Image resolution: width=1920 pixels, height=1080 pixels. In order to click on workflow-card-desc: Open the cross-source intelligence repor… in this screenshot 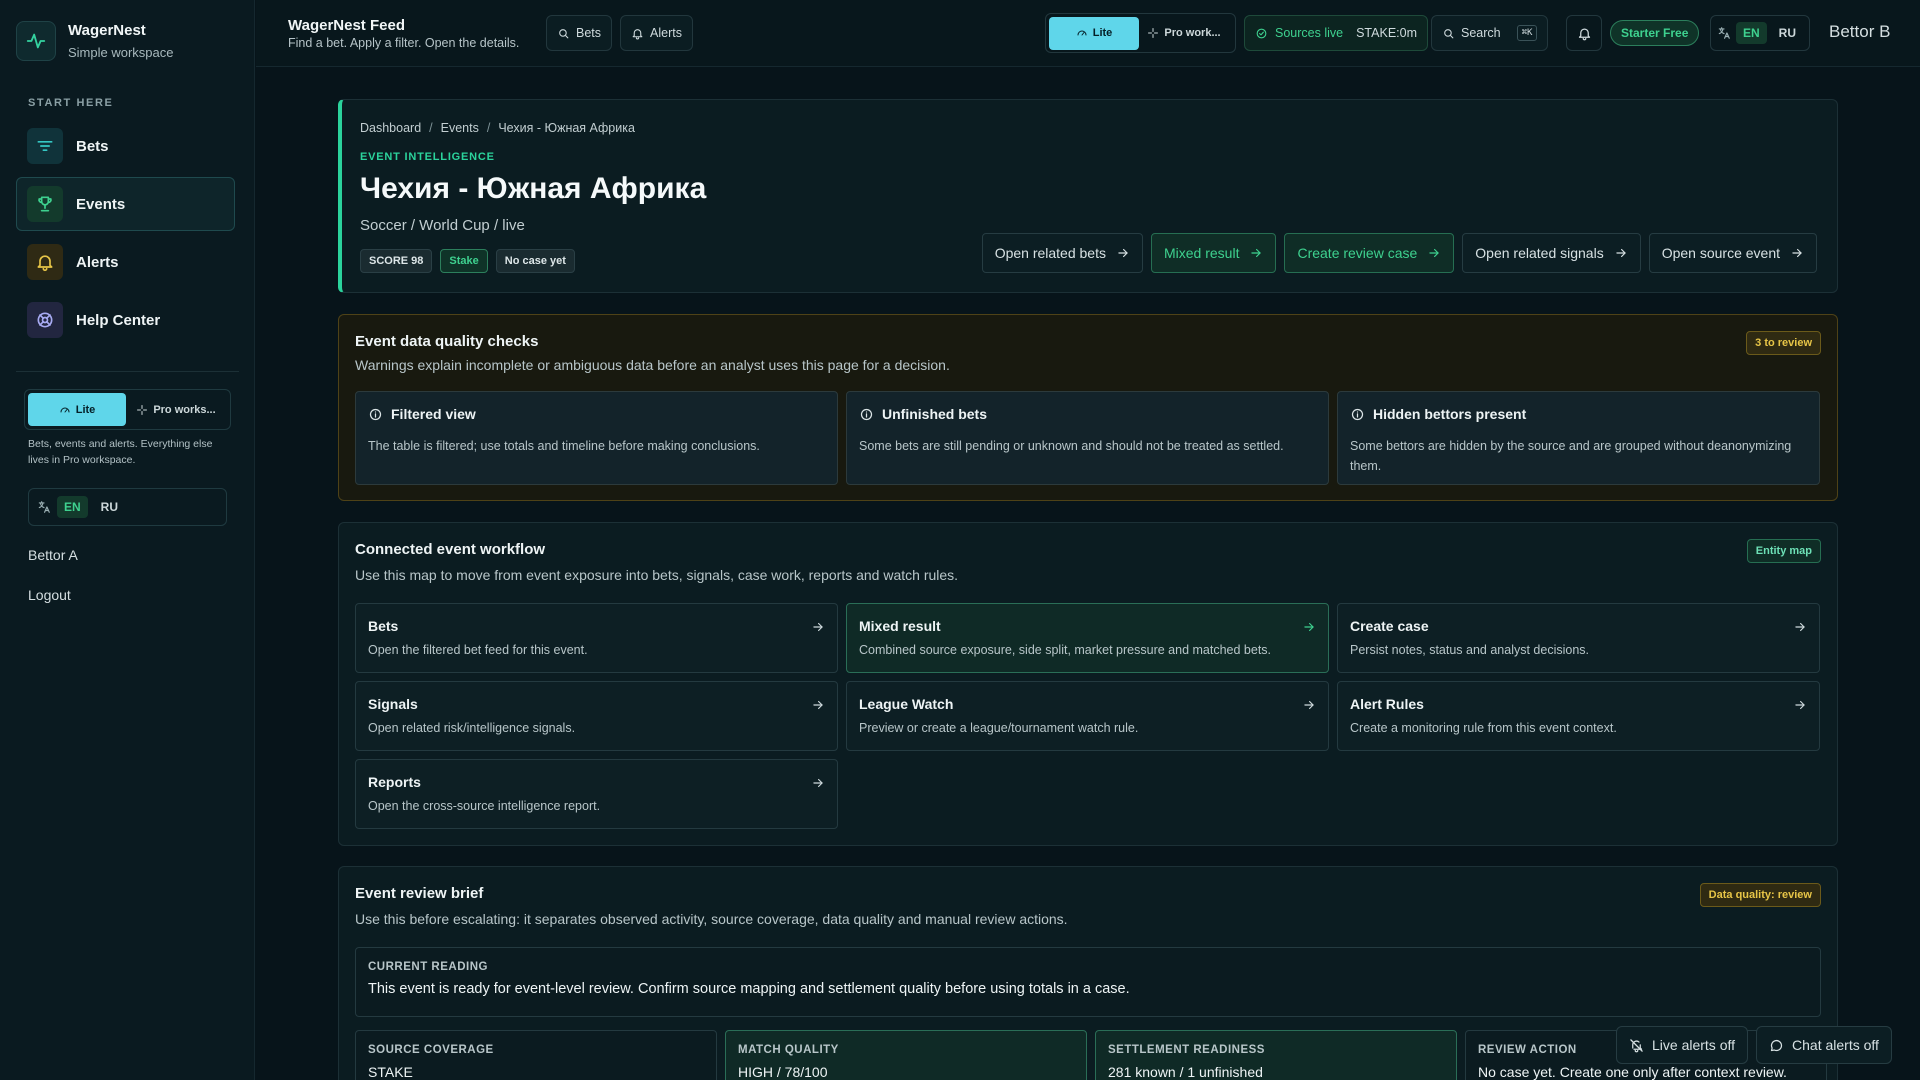, I will do `click(484, 806)`.